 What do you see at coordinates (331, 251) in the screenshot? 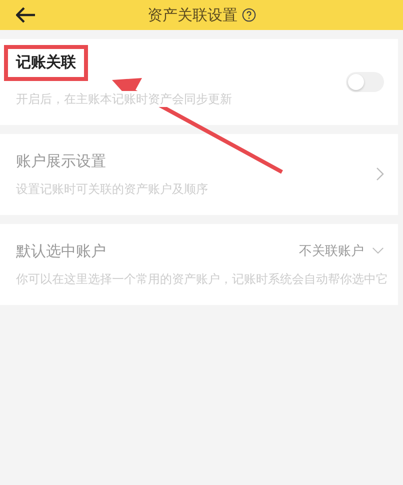
I see `select-value: 不关联账户` at bounding box center [331, 251].